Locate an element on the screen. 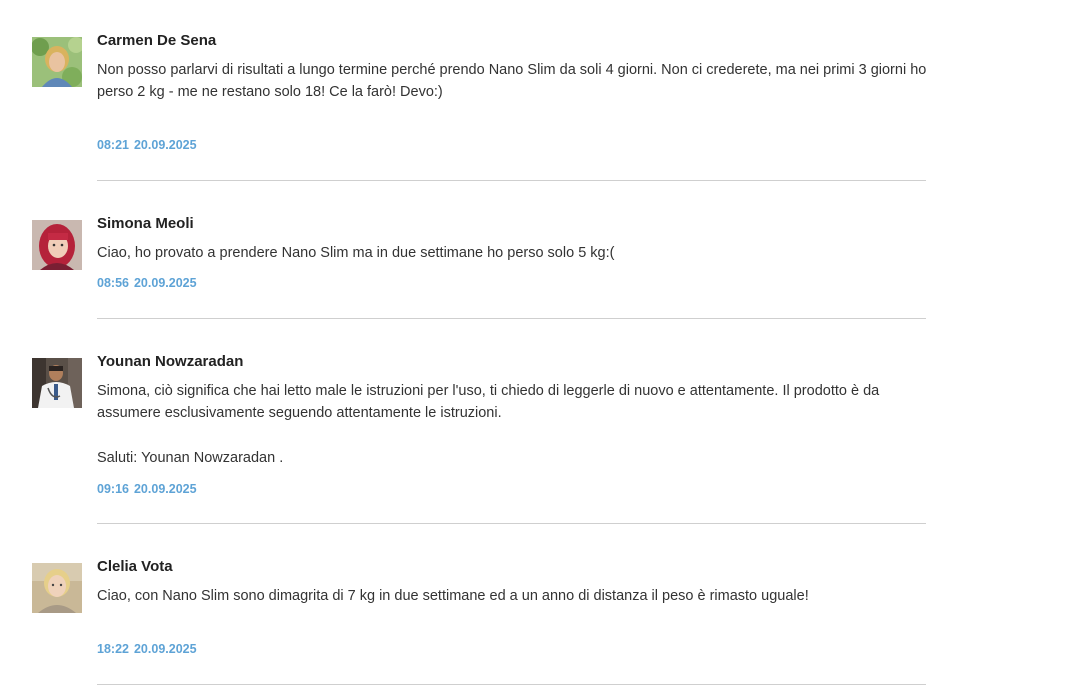  comment-time: 18:22 is located at coordinates (113, 649).